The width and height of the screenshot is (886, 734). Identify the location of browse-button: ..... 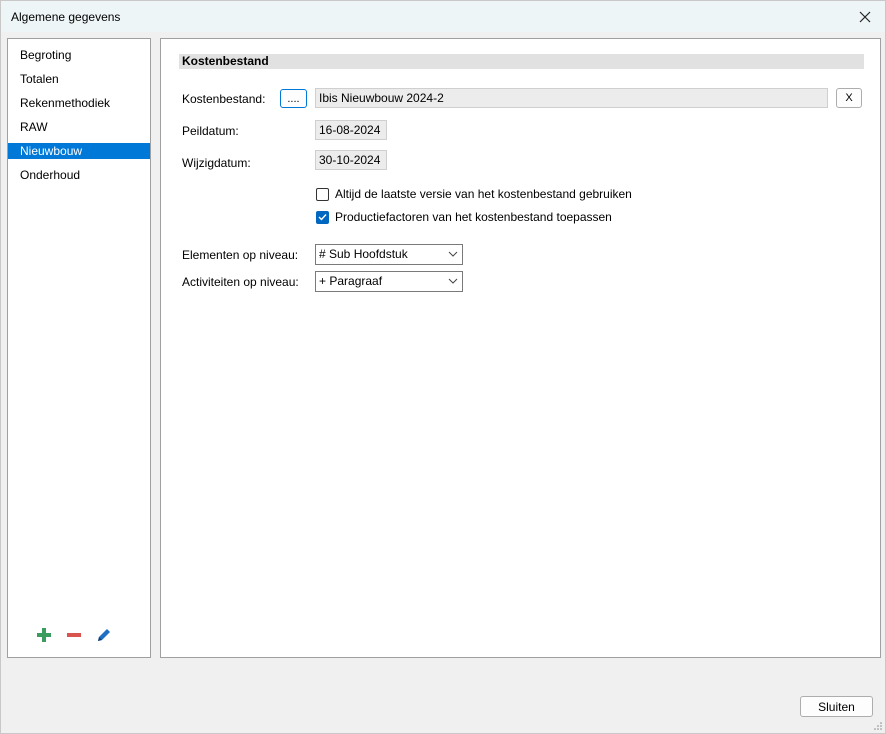
(293, 98).